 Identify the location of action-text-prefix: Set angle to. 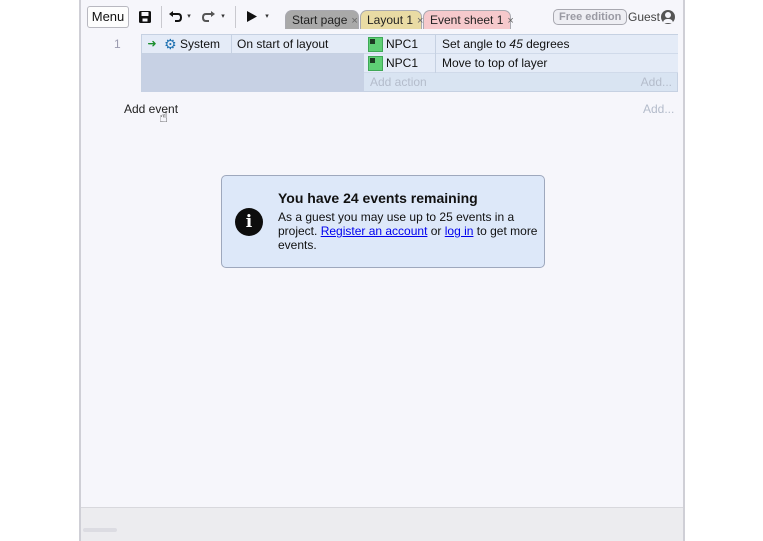
(476, 44).